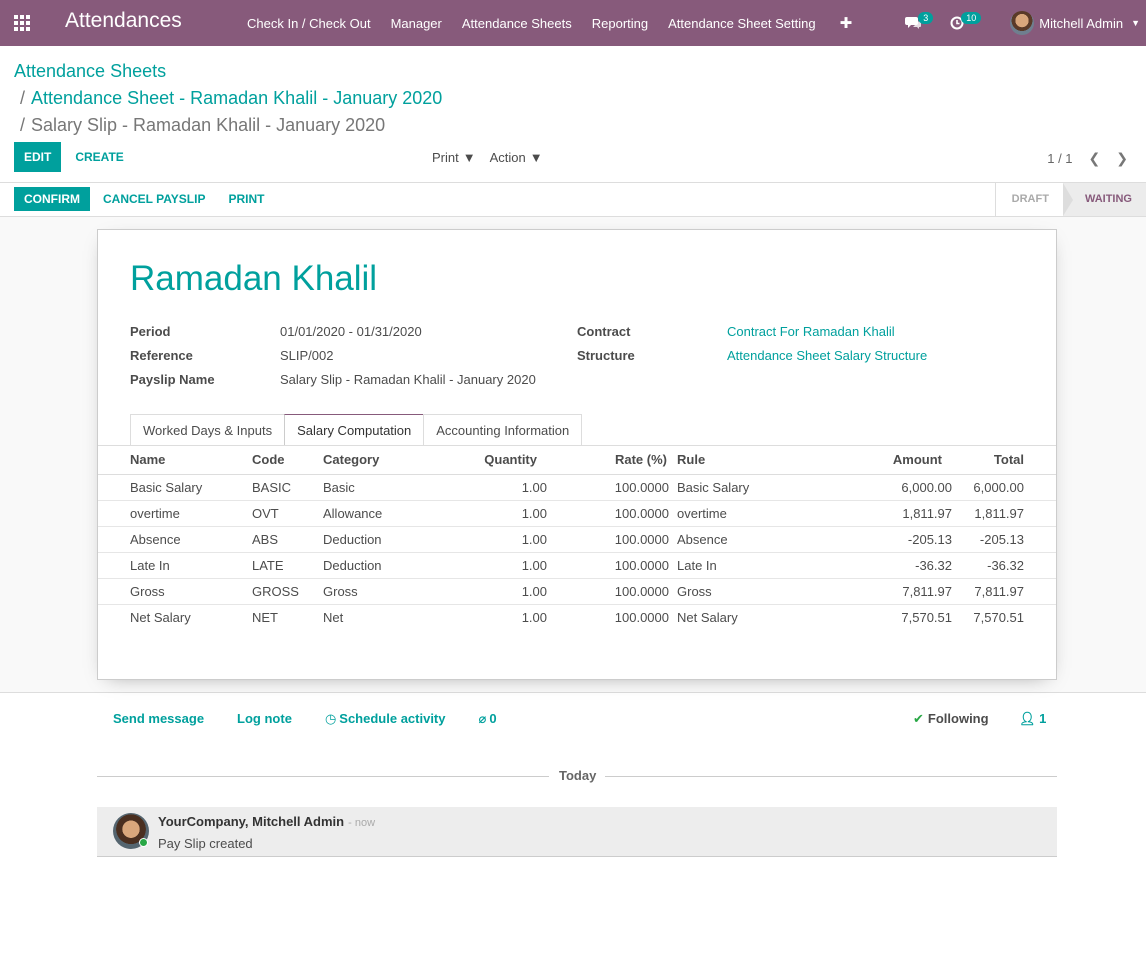  Describe the element at coordinates (454, 157) in the screenshot. I see `print-dropdown: Print ▼` at that location.